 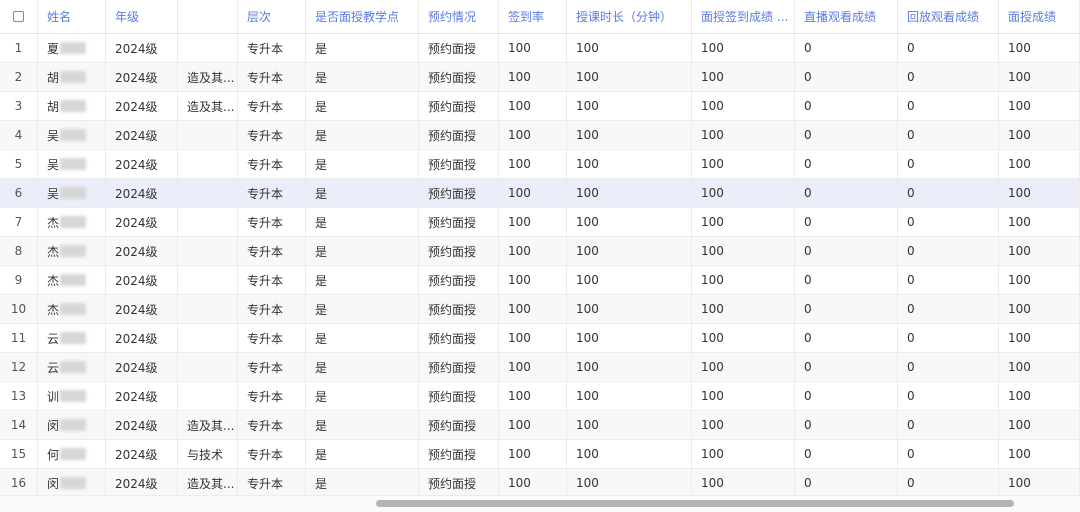 I want to click on row-index: 16, so click(x=19, y=483).